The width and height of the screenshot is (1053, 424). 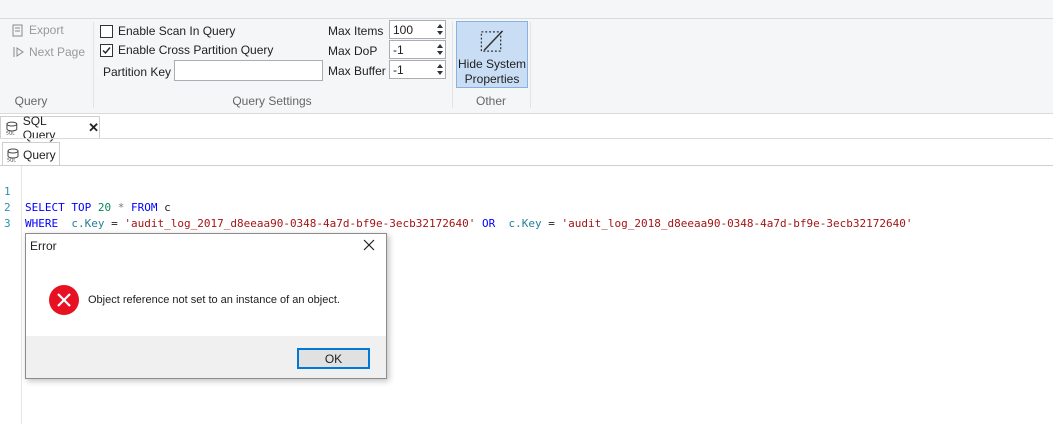 What do you see at coordinates (45, 207) in the screenshot?
I see `keyword-select: SELECT` at bounding box center [45, 207].